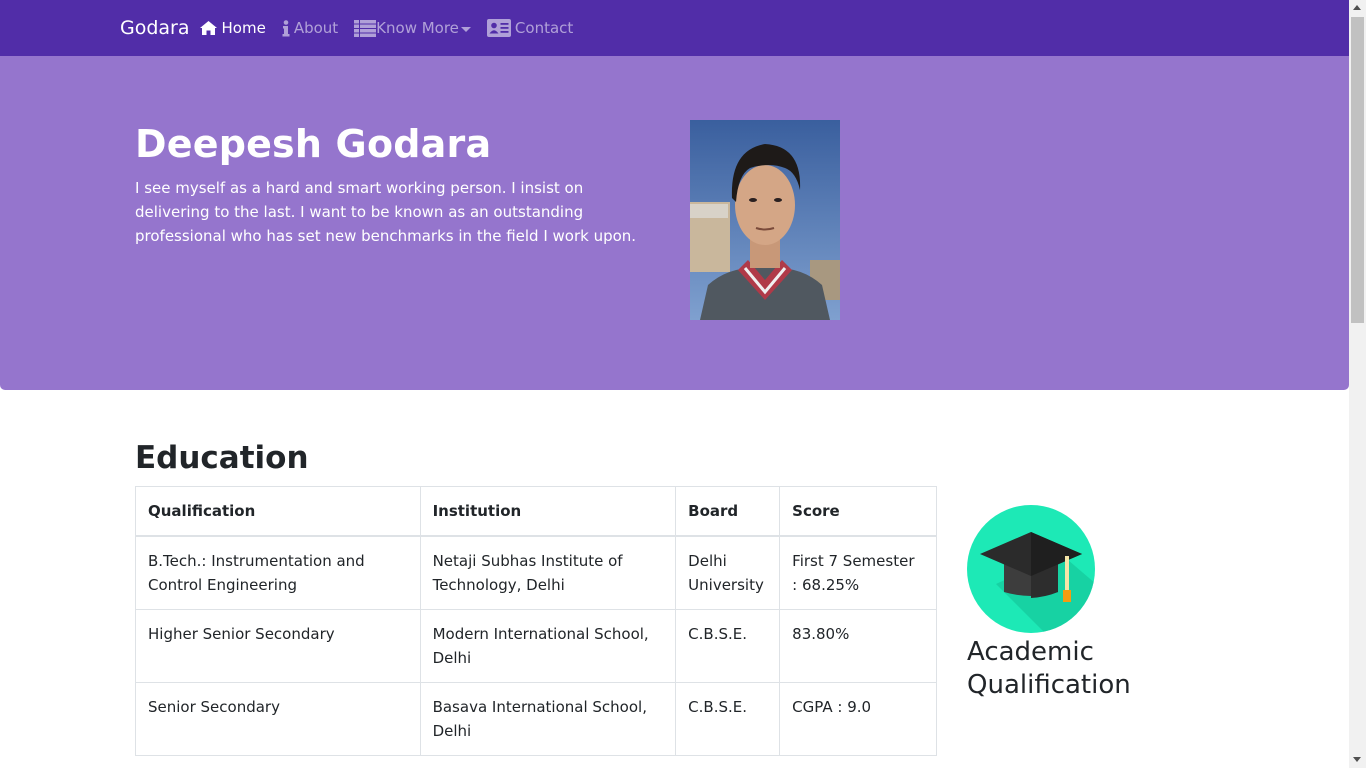  I want to click on nav-know-more-dropdown: Know More, so click(412, 28).